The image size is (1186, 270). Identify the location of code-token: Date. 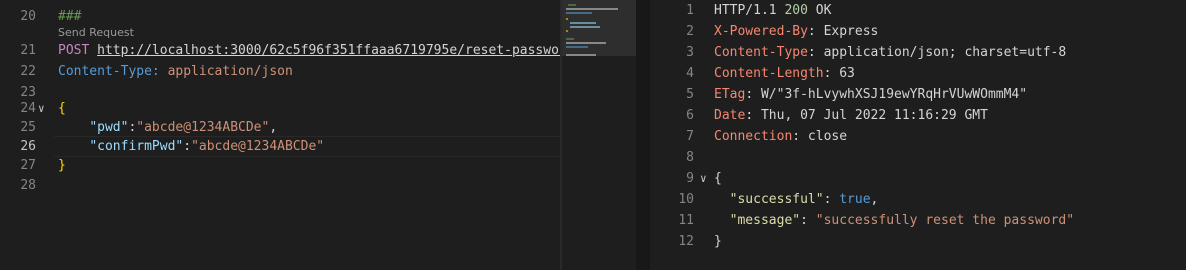
(730, 115).